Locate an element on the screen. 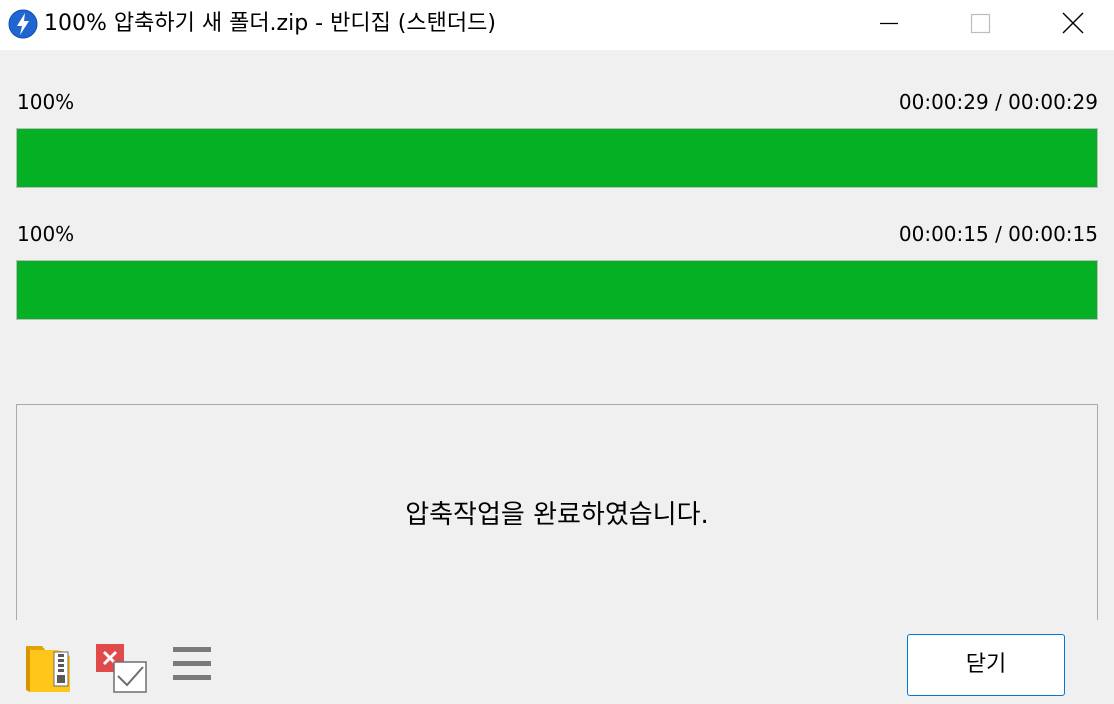 The height and width of the screenshot is (704, 1114). minimize-icon is located at coordinates (889, 23).